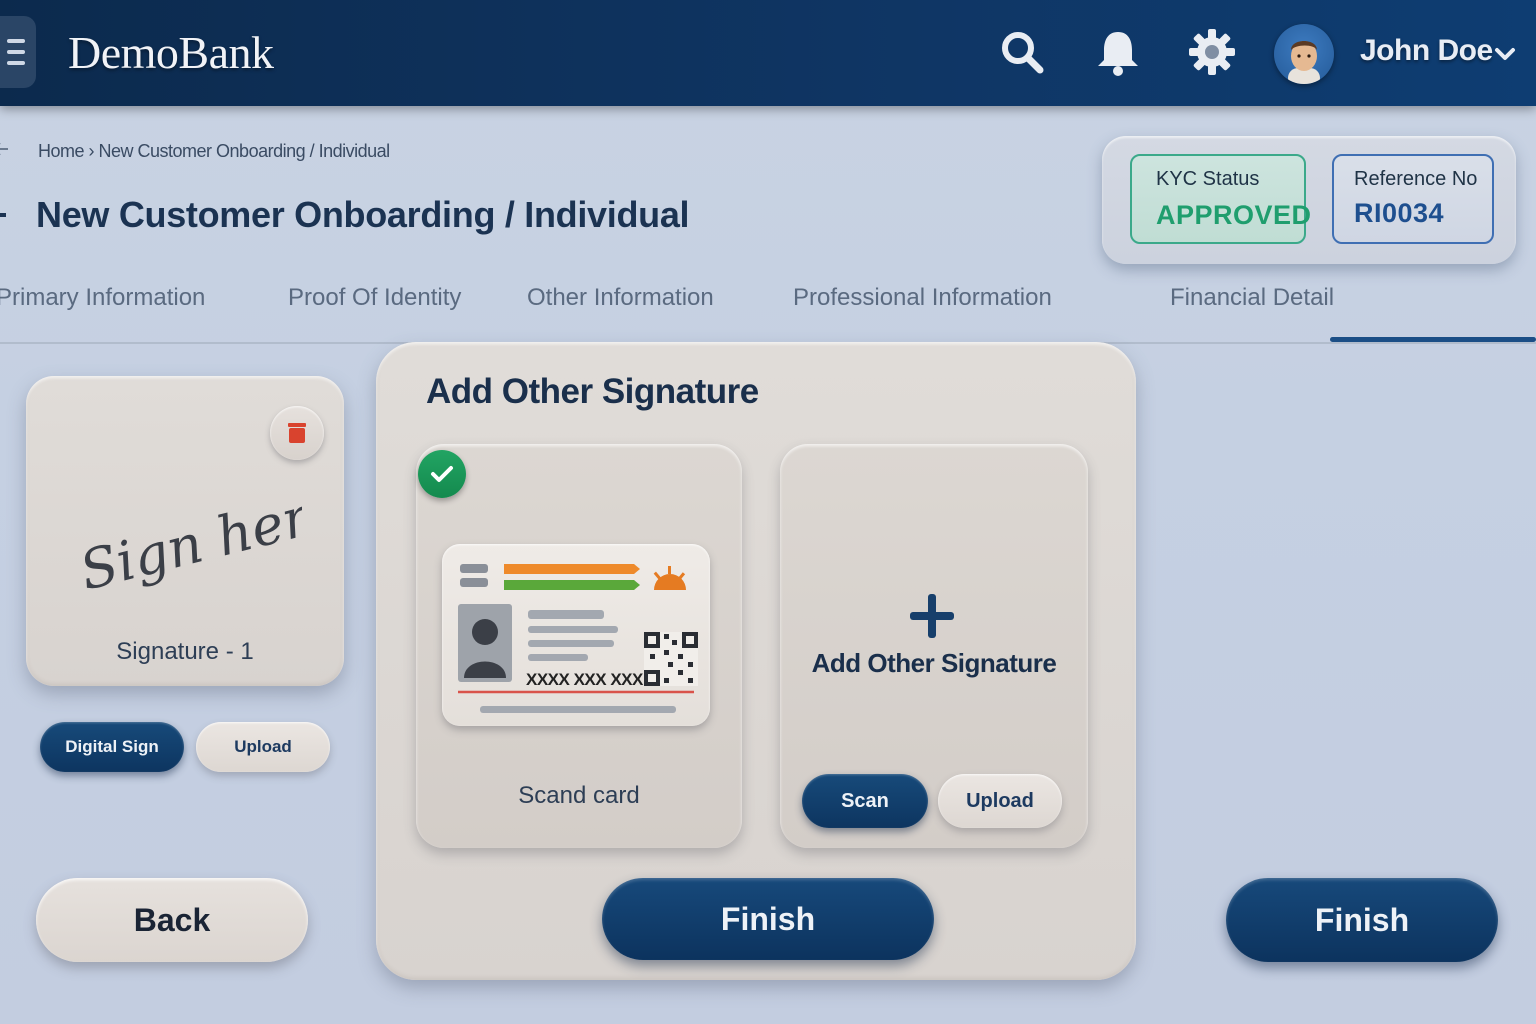 The height and width of the screenshot is (1024, 1536). I want to click on signature-card: Sign here Signature - 1, so click(185, 531).